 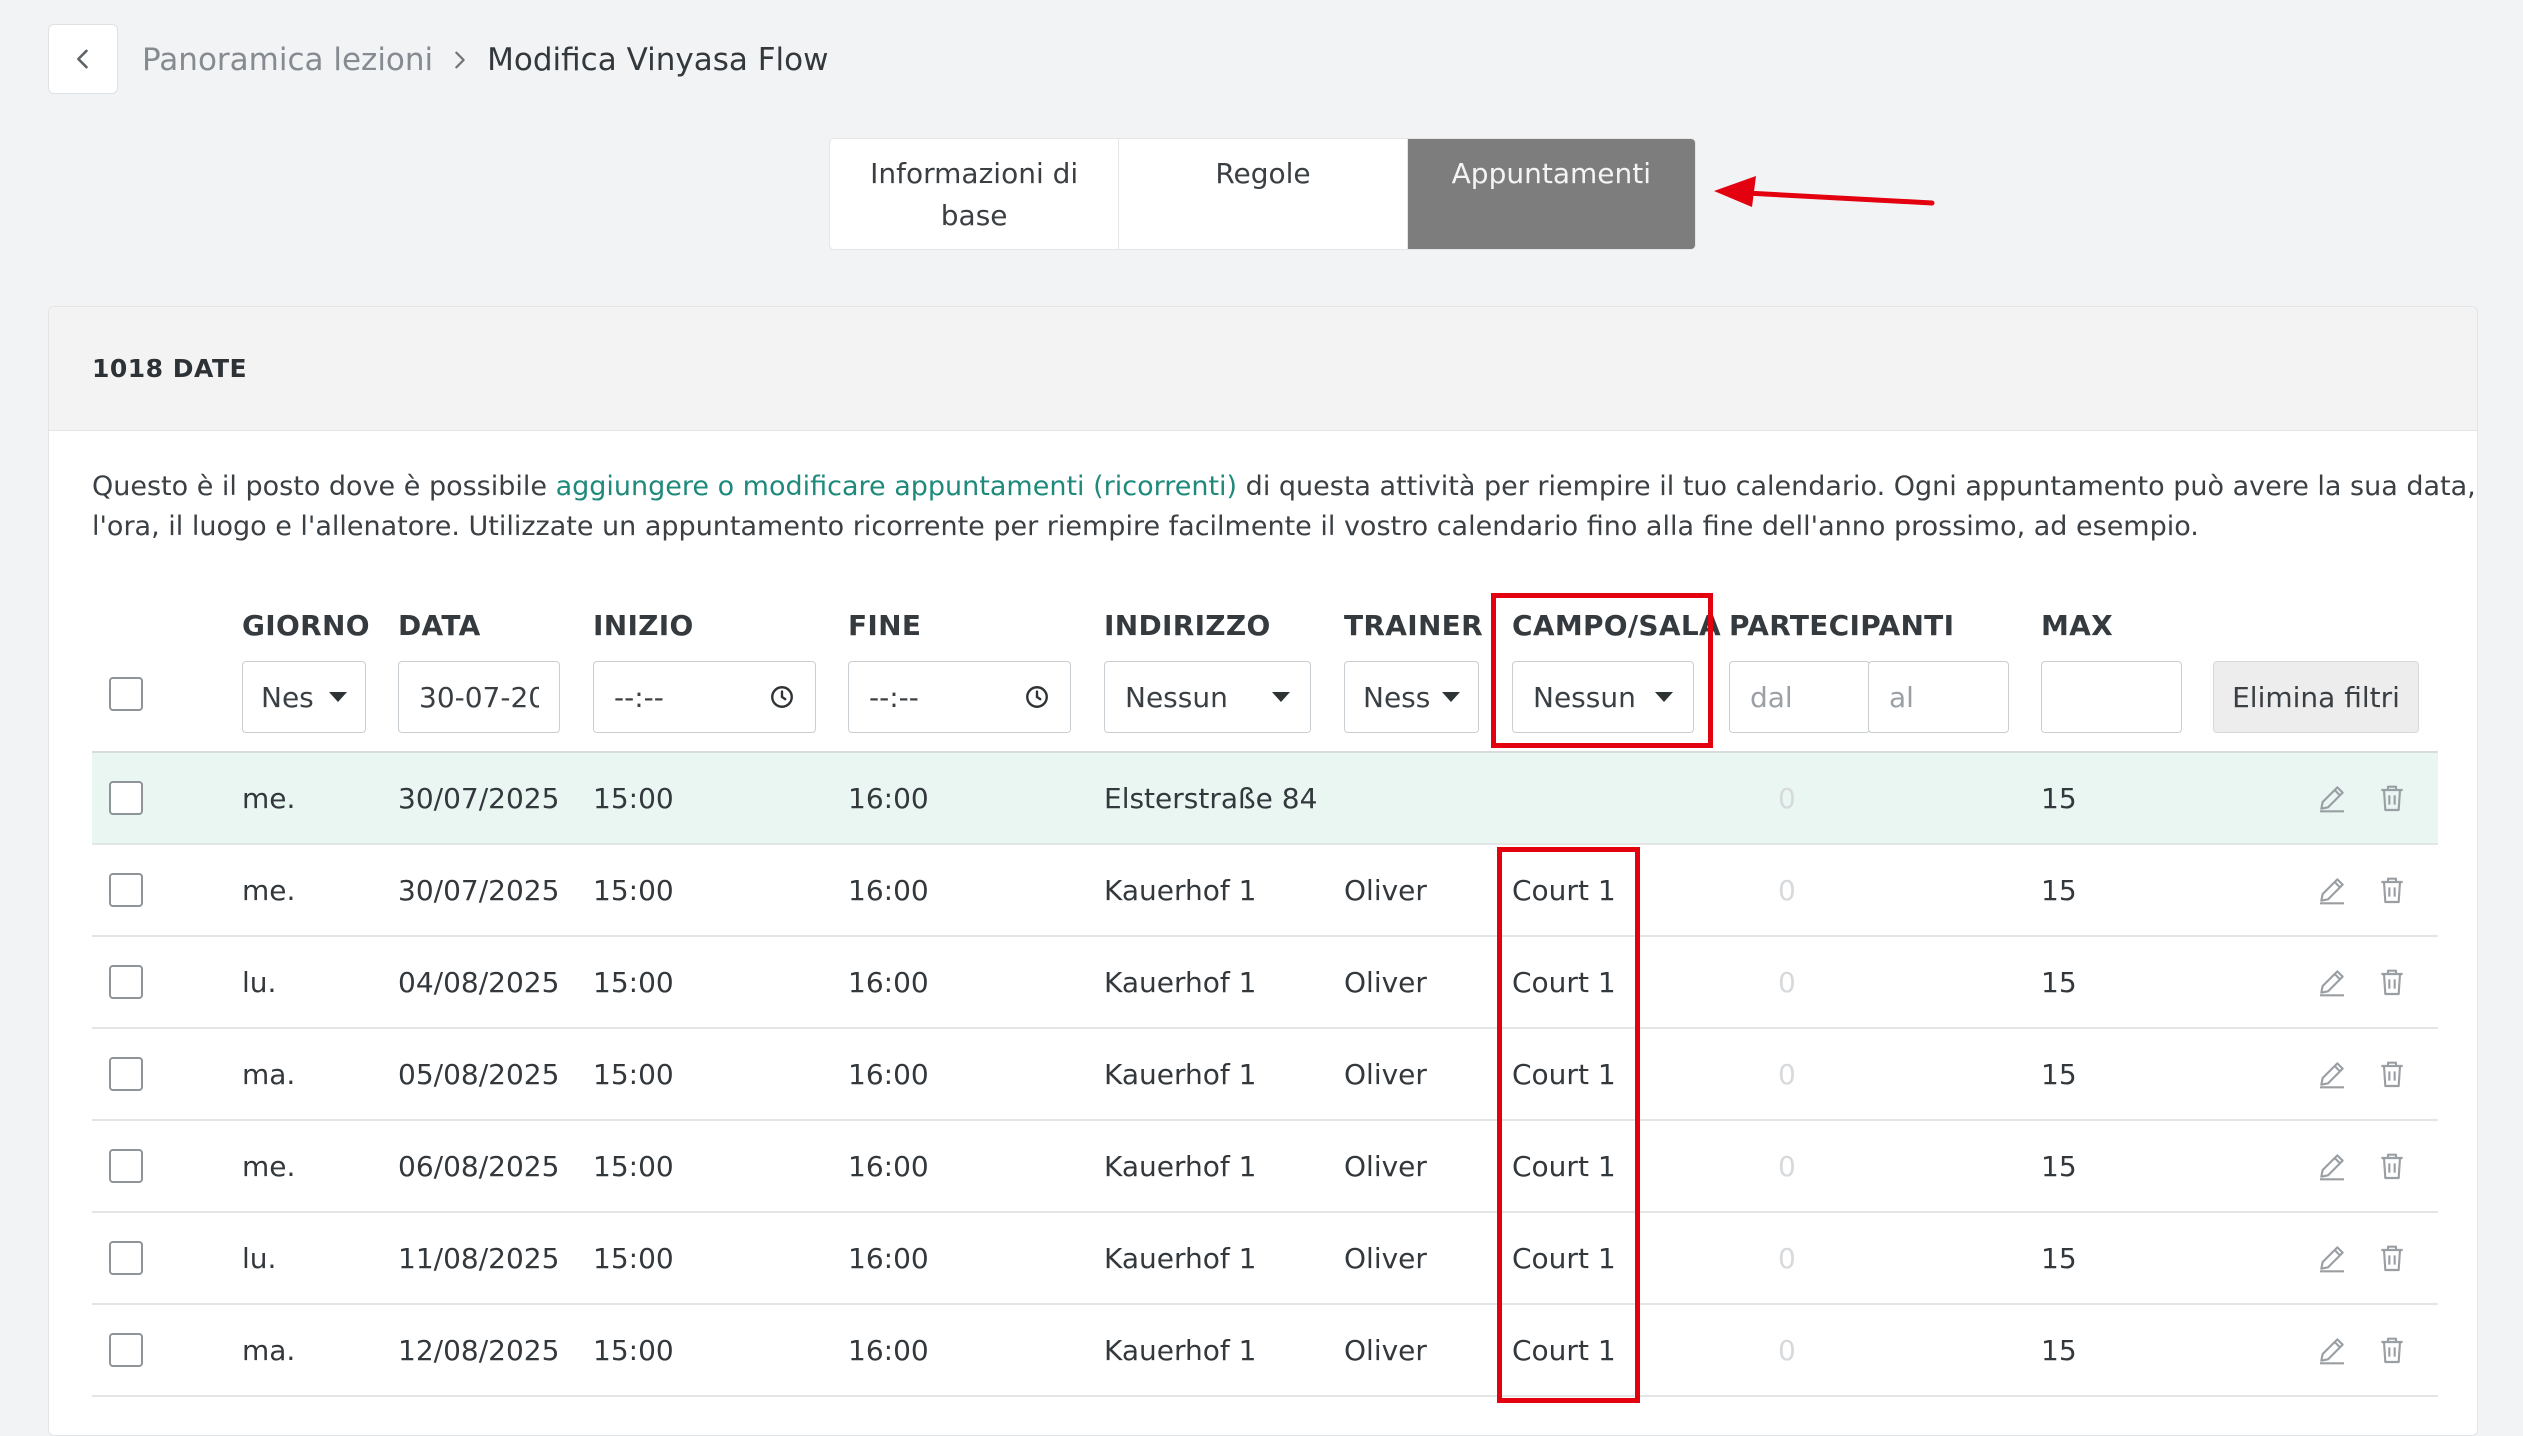 I want to click on cell-data: 04/08/2025, so click(x=479, y=982).